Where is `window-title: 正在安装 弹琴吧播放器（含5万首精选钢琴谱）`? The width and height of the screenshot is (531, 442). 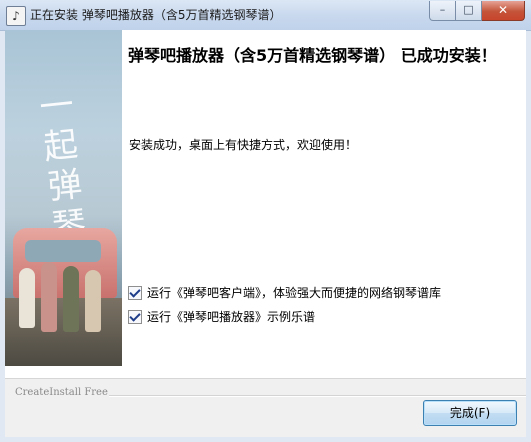
window-title: 正在安装 弹琴吧播放器（含5万首精选钢琴谱） is located at coordinates (156, 15).